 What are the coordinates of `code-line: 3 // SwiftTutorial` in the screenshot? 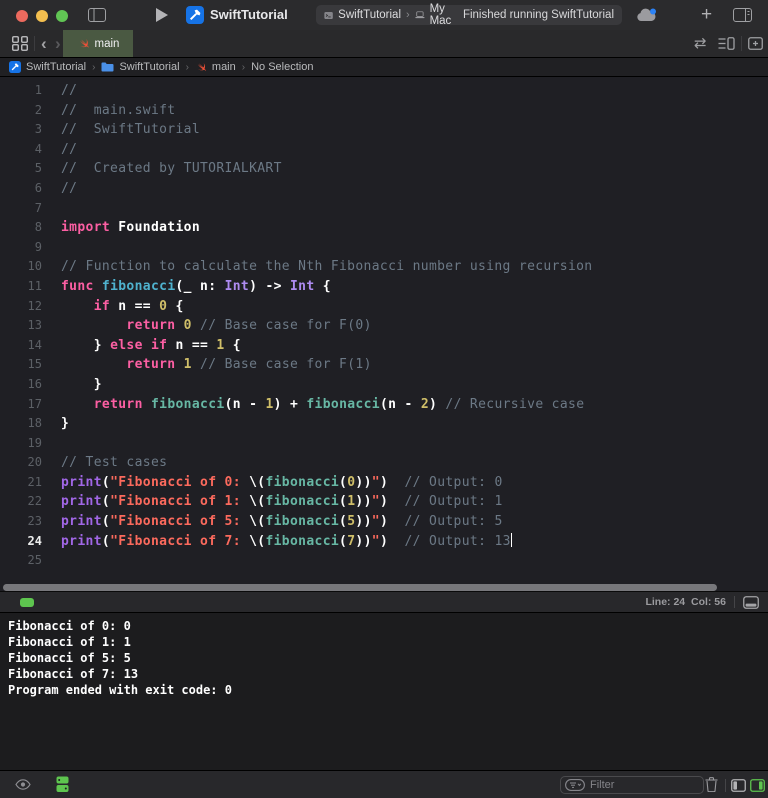 It's located at (384, 130).